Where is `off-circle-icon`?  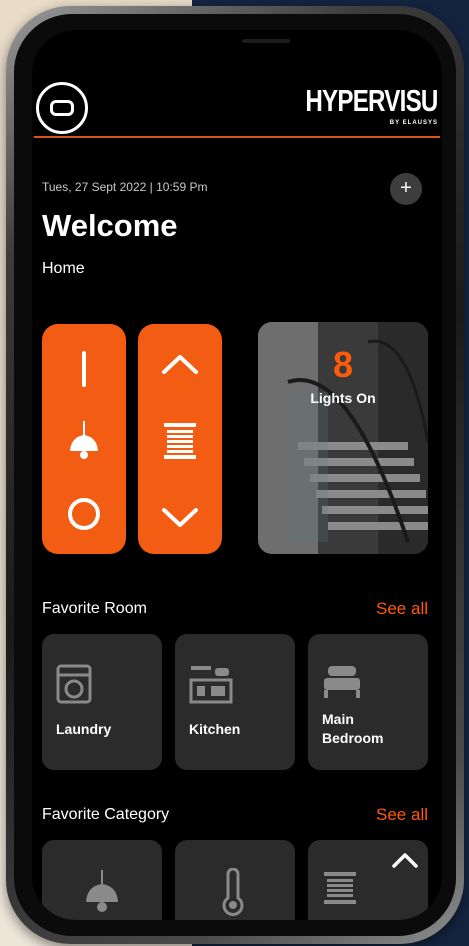 off-circle-icon is located at coordinates (84, 514).